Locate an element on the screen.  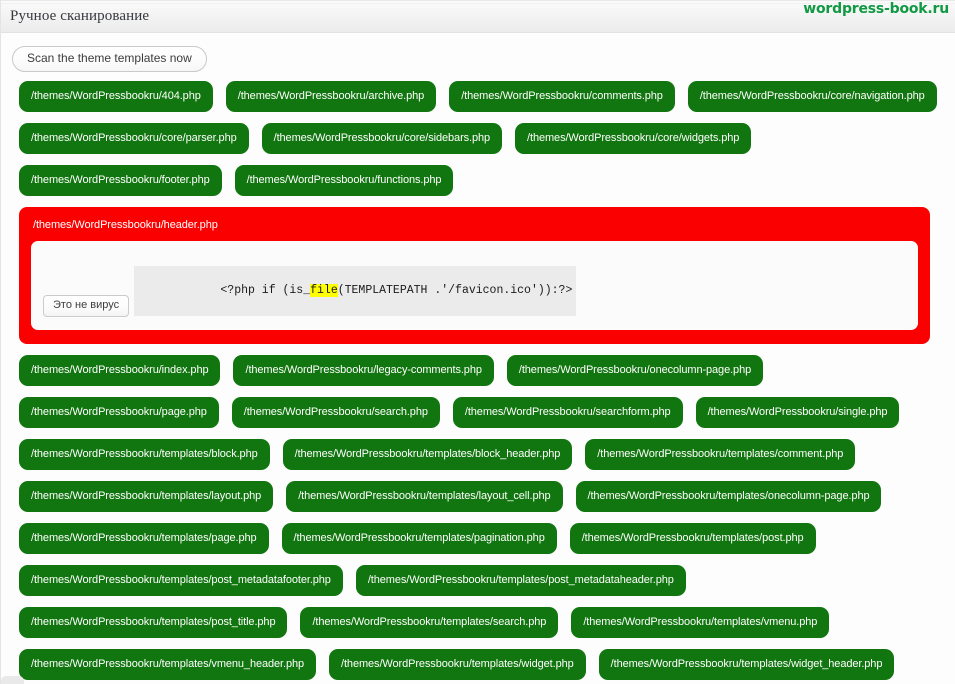
cut-off-chip is located at coordinates (13, 680).